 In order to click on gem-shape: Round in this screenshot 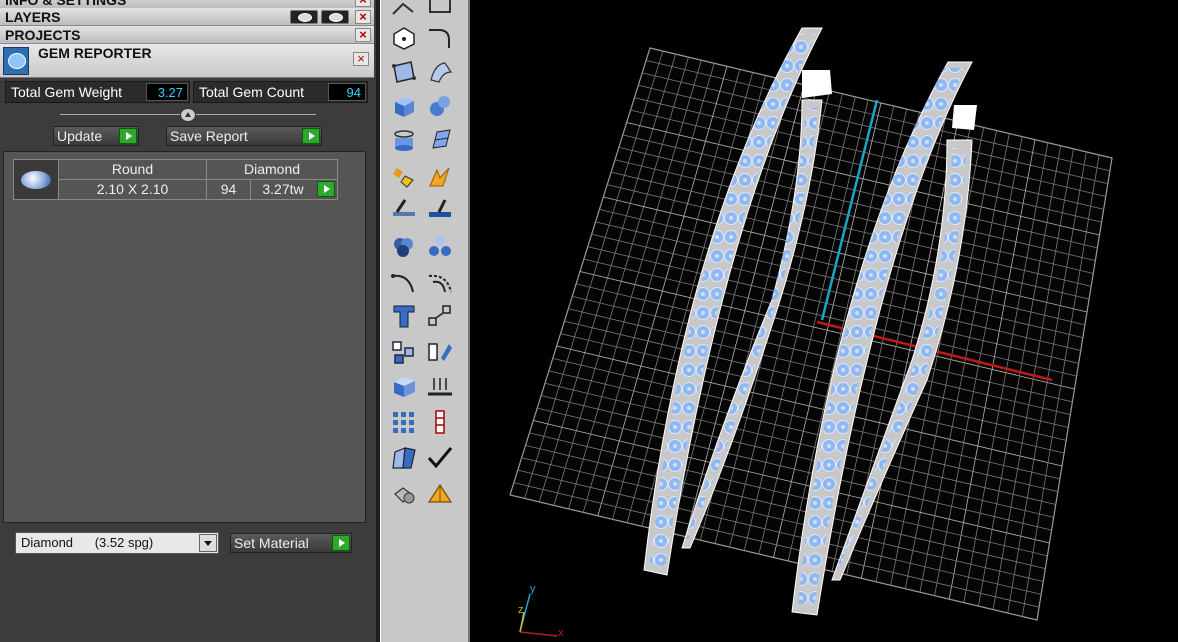, I will do `click(133, 170)`.